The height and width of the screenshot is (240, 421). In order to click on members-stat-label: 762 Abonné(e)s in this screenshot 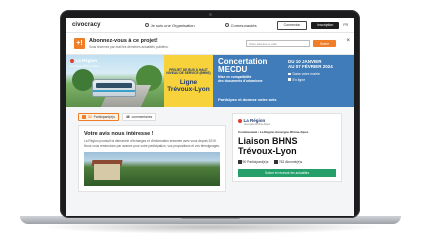, I will do `click(290, 162)`.